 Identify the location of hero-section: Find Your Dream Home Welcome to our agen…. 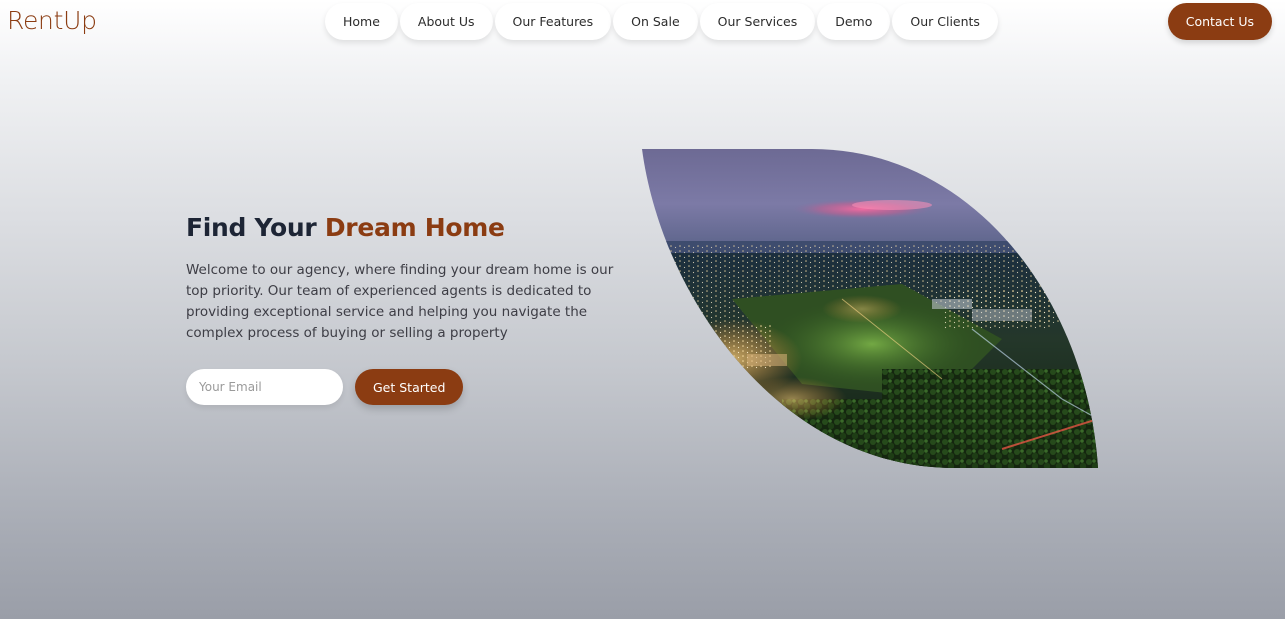
(406, 277).